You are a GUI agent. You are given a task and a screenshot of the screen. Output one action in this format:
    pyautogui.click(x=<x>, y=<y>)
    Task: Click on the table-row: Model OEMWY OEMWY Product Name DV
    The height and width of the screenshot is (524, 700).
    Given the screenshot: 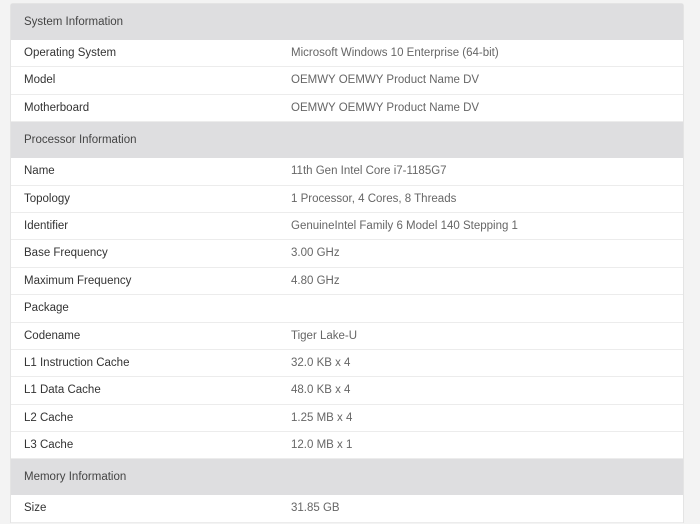 What is the action you would take?
    pyautogui.click(x=347, y=81)
    